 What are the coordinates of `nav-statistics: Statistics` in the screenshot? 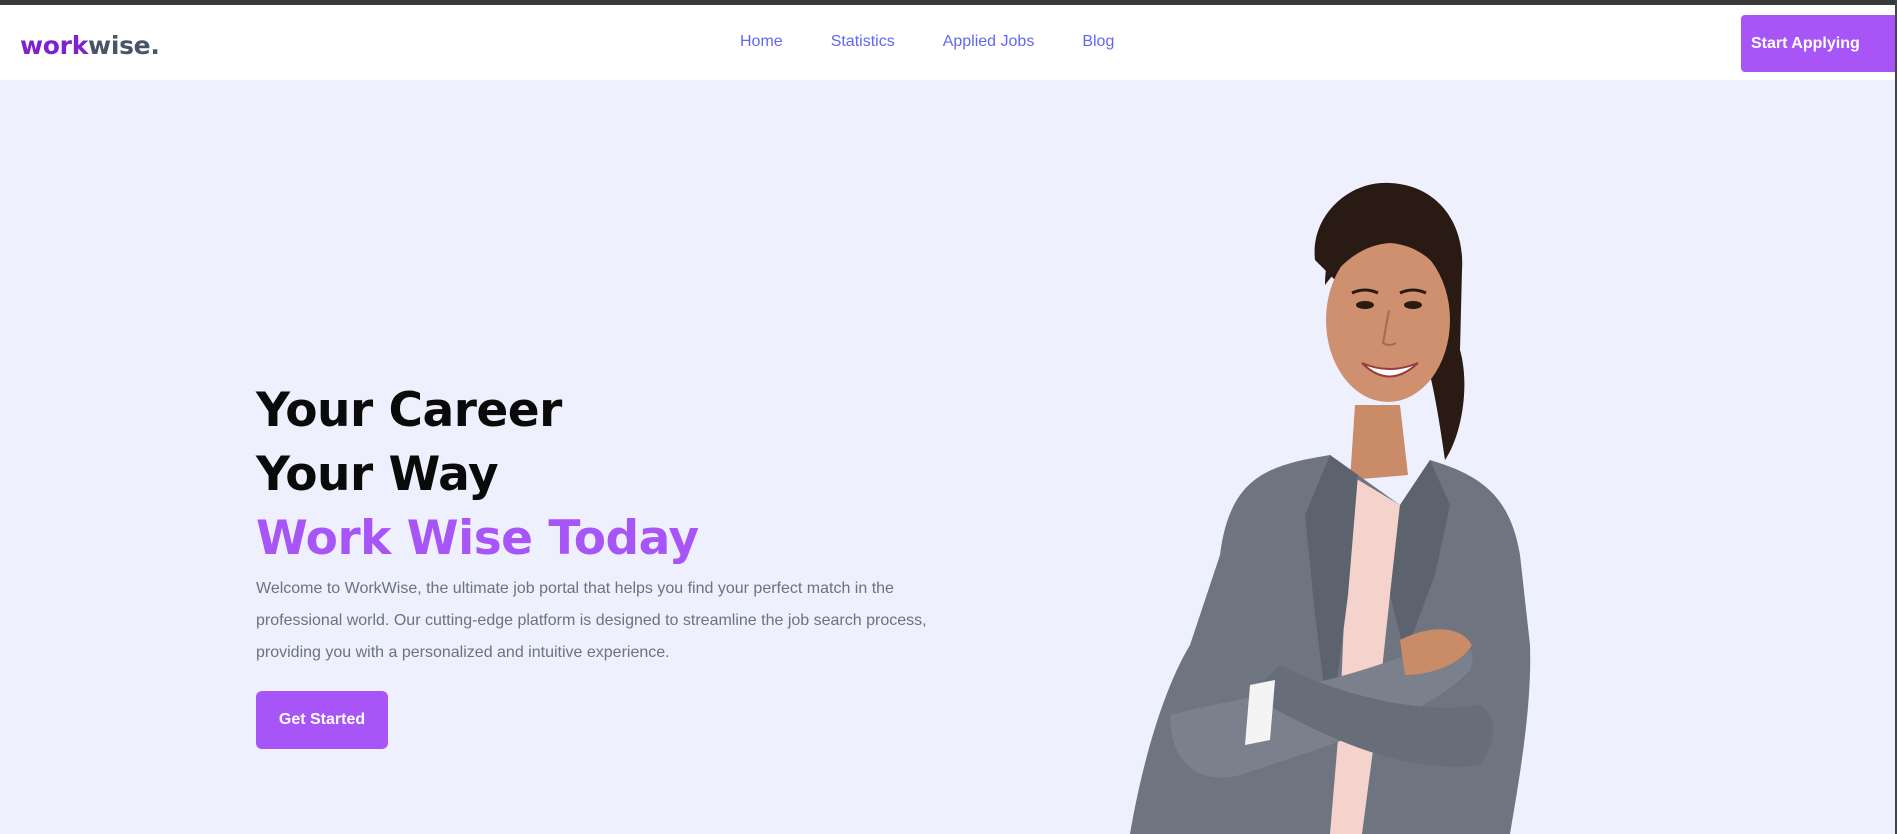 It's located at (863, 42).